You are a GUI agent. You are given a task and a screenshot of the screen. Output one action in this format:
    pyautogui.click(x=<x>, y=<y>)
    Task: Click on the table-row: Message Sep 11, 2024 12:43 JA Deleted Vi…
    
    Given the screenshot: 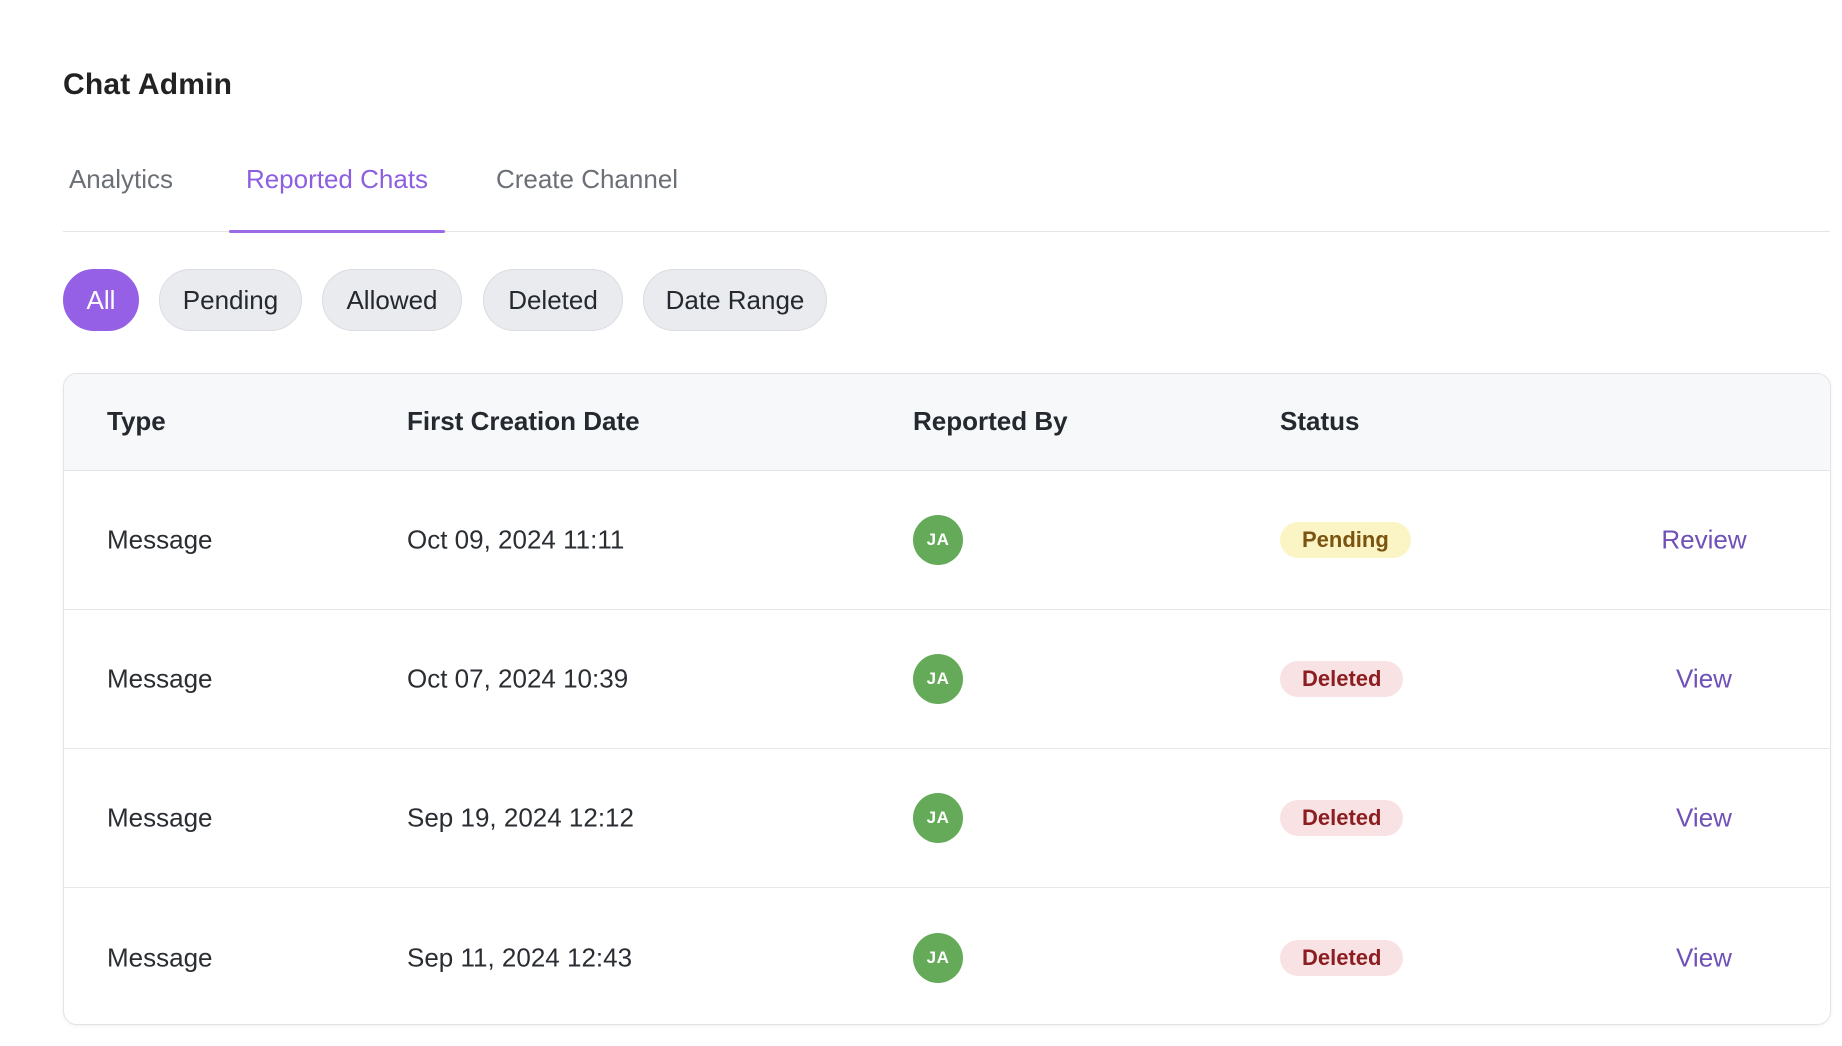 What is the action you would take?
    pyautogui.click(x=947, y=956)
    